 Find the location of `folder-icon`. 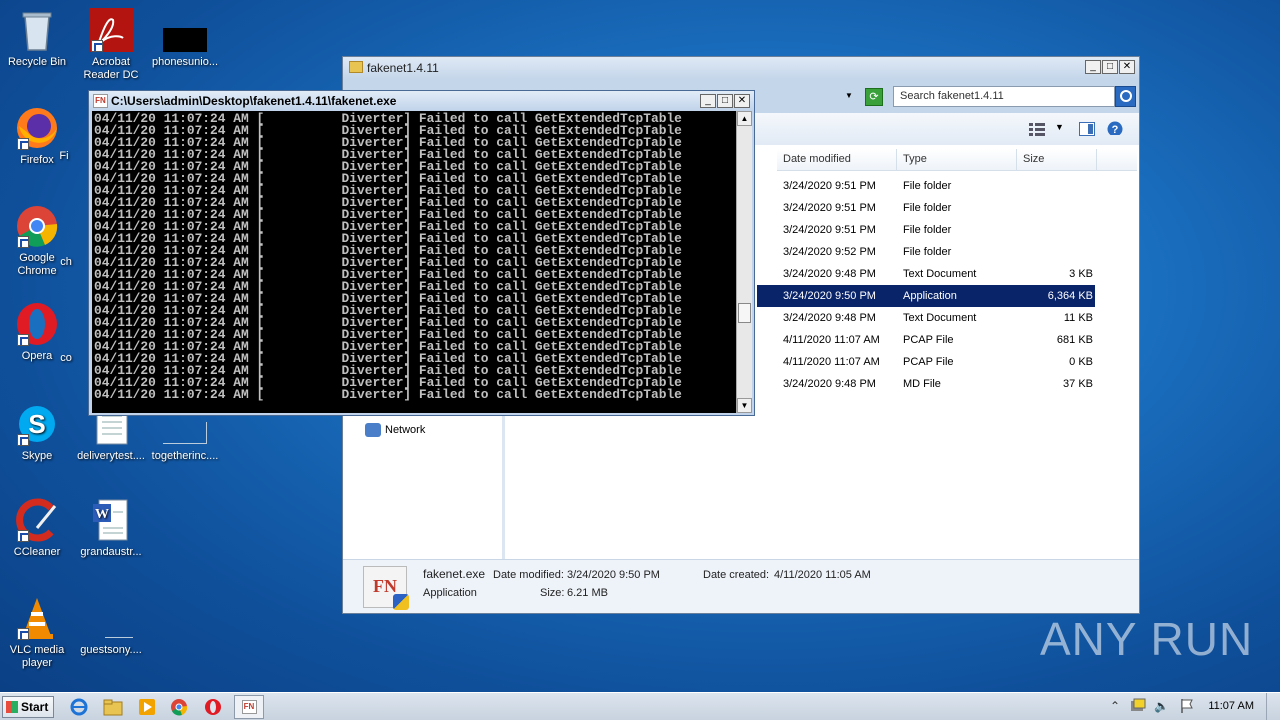

folder-icon is located at coordinates (356, 67).